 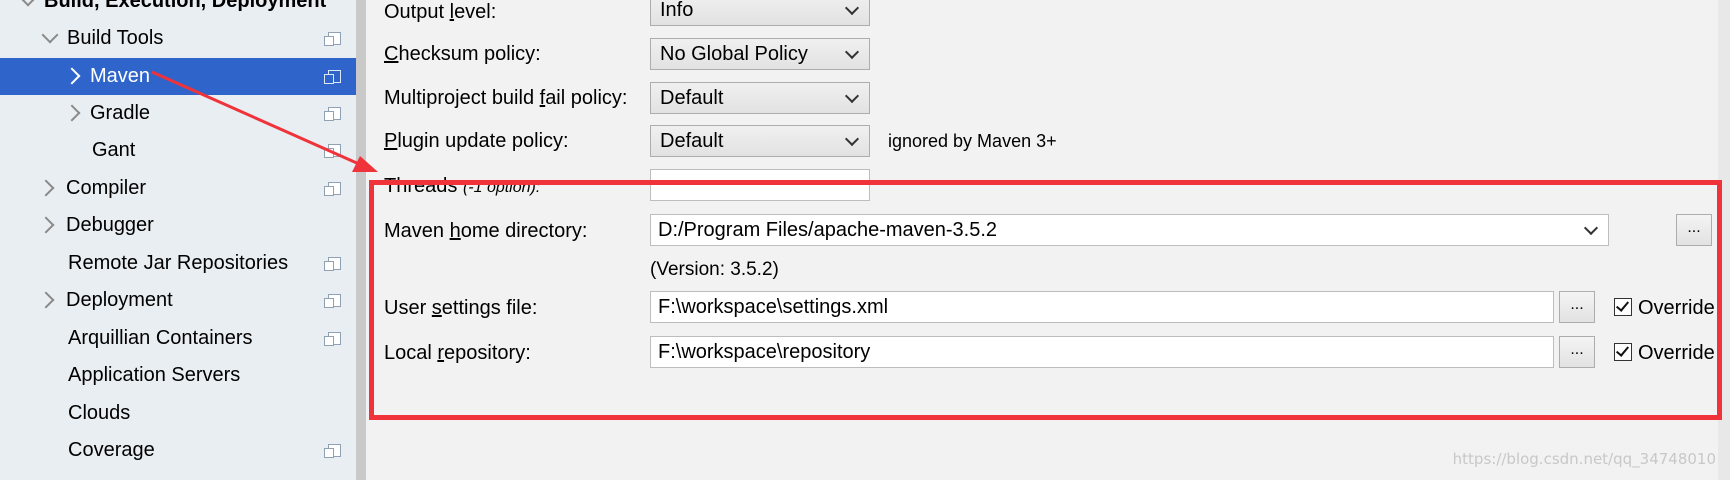 What do you see at coordinates (178, 450) in the screenshot?
I see `tree-item-coverage: Coverage` at bounding box center [178, 450].